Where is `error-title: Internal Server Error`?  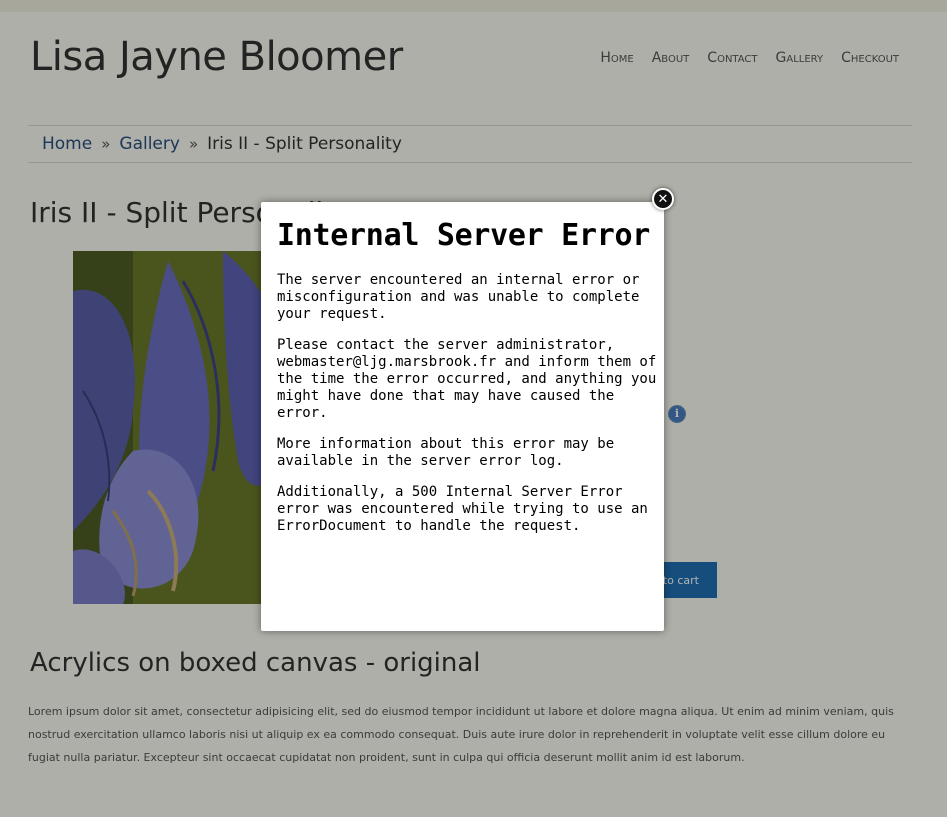 error-title: Internal Server Error is located at coordinates (463, 235).